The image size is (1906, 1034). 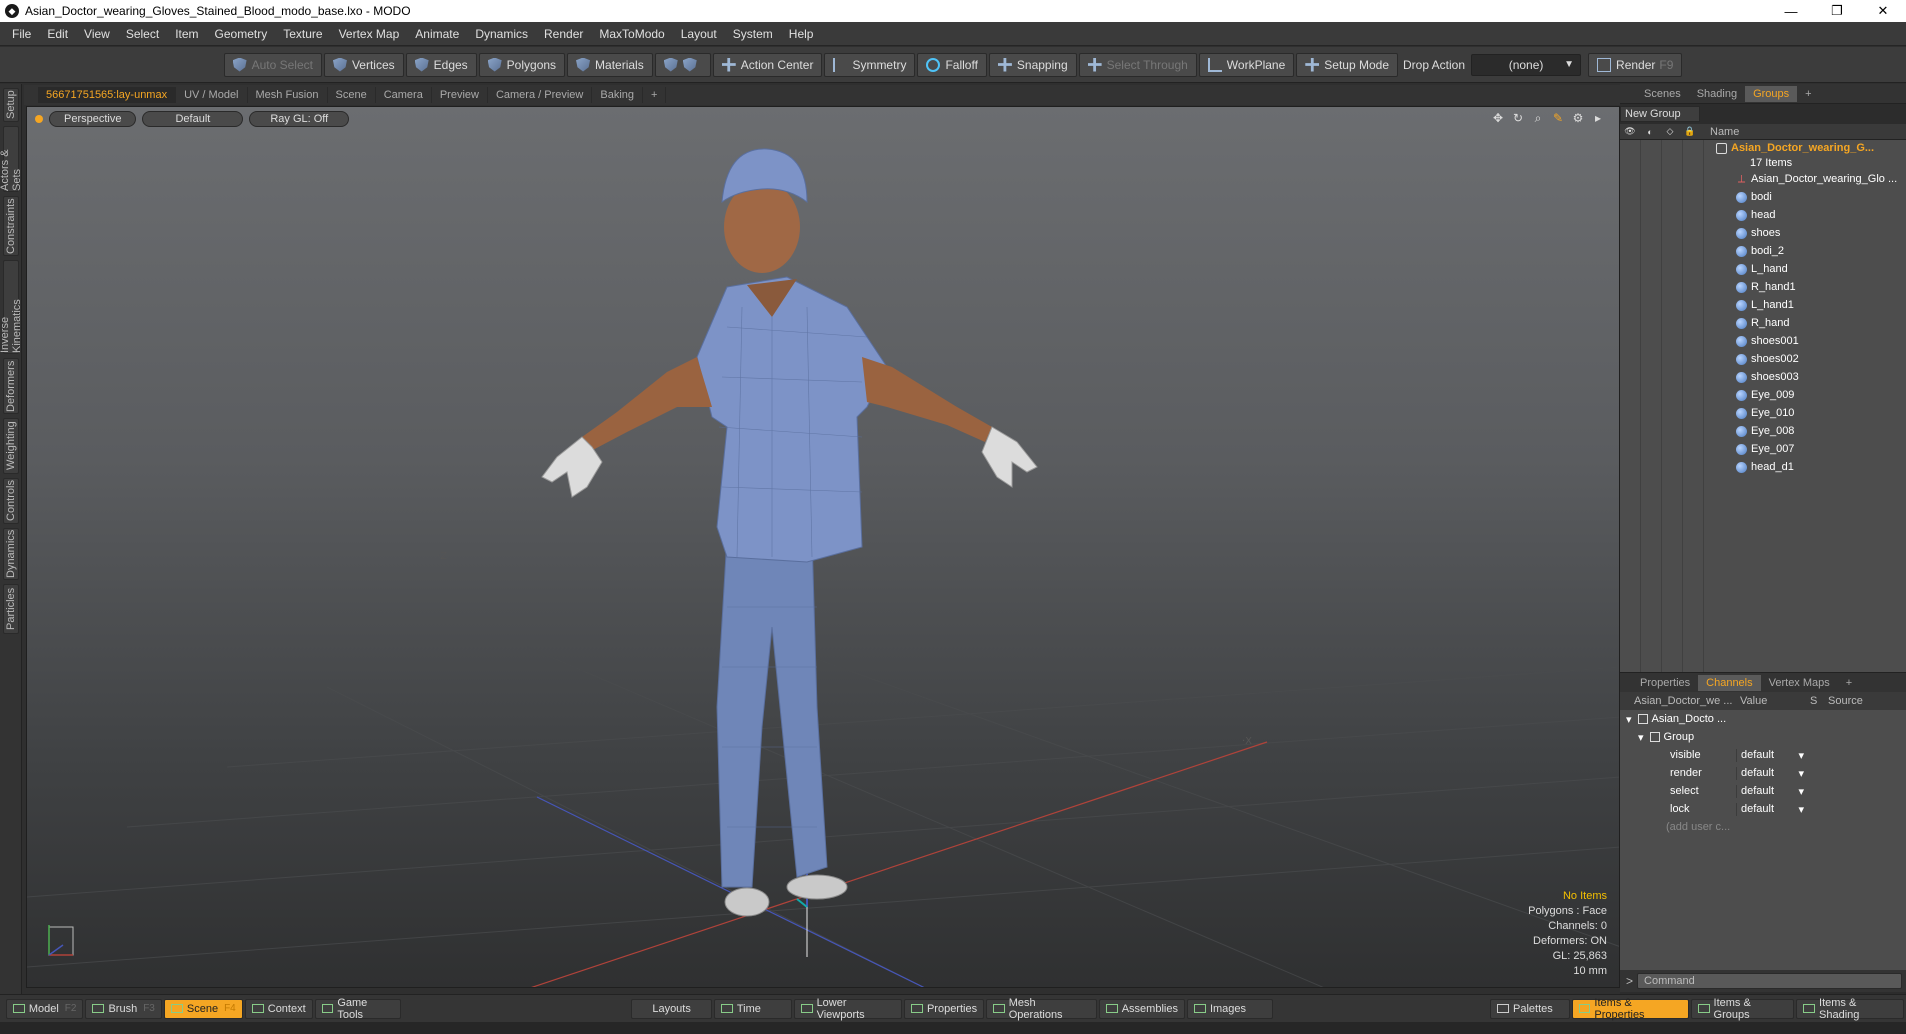 What do you see at coordinates (847, 1009) in the screenshot?
I see `lower-viewports-button: Lower Viewports` at bounding box center [847, 1009].